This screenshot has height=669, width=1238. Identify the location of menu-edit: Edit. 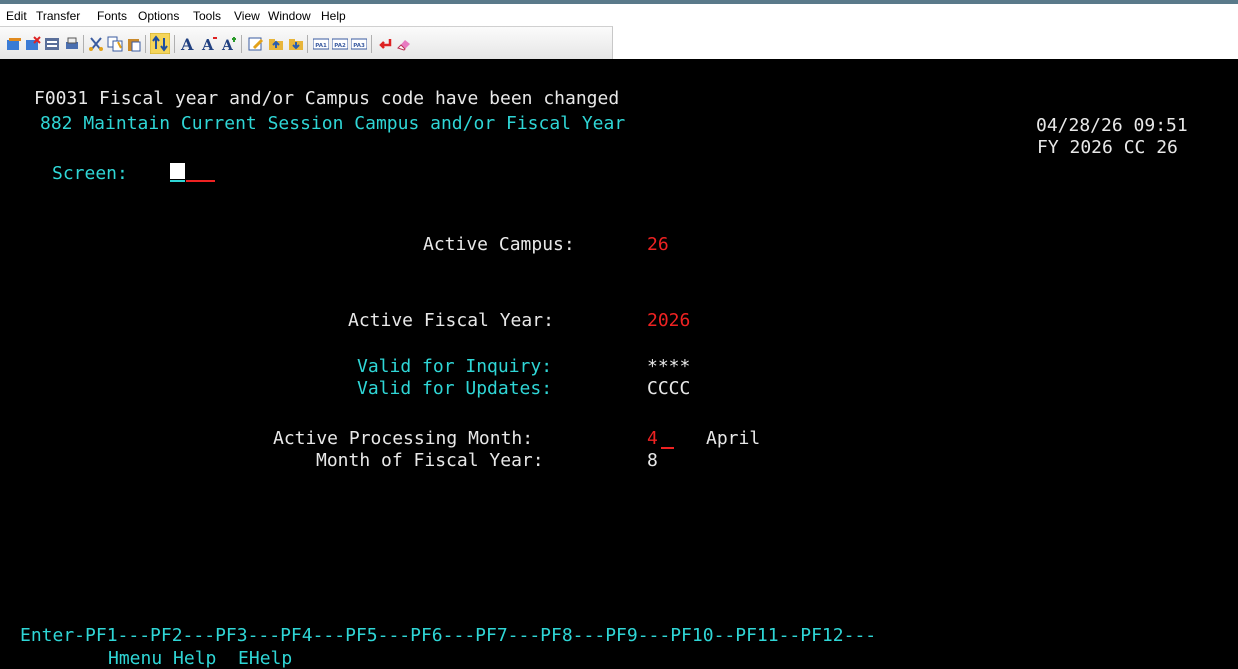
(16, 16).